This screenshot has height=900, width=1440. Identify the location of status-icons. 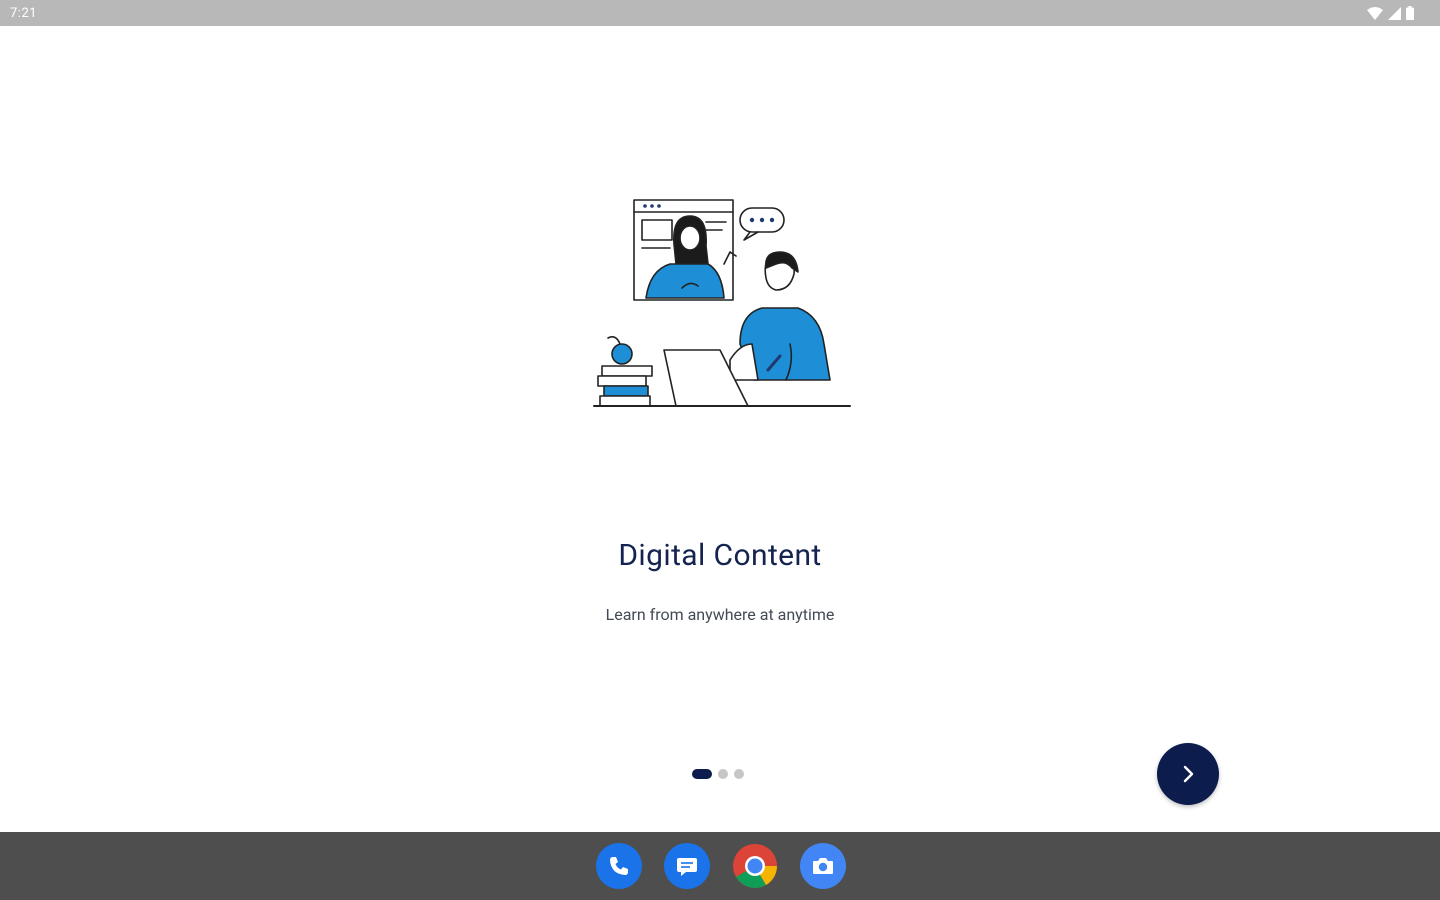
(1390, 13).